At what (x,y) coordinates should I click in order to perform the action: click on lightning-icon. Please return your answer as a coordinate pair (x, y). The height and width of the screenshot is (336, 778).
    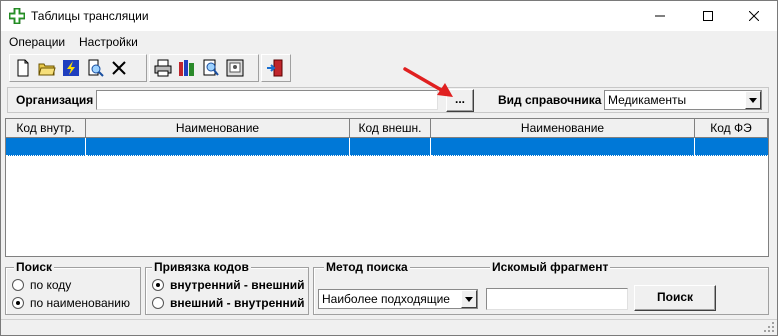
    Looking at the image, I should click on (71, 68).